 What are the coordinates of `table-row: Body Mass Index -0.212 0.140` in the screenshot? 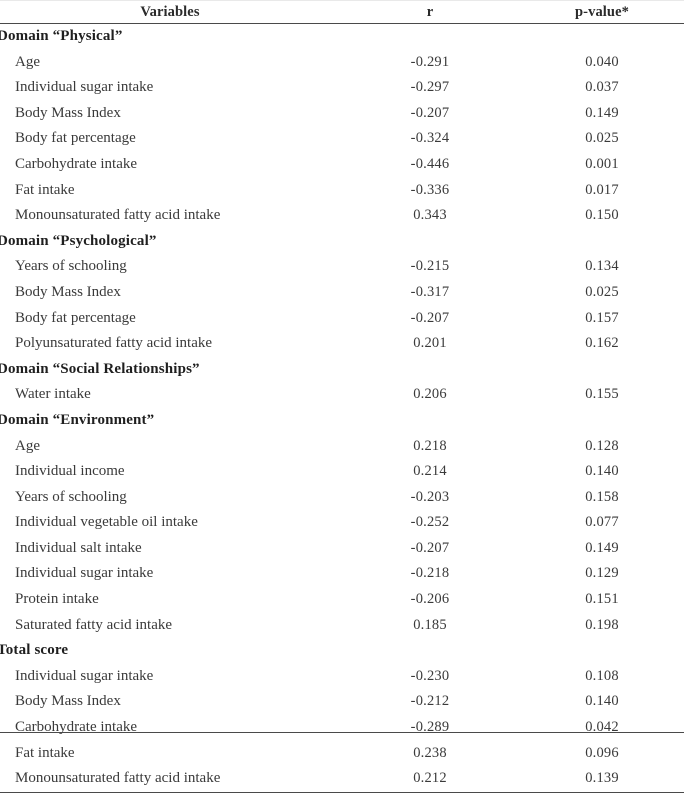 It's located at (342, 702).